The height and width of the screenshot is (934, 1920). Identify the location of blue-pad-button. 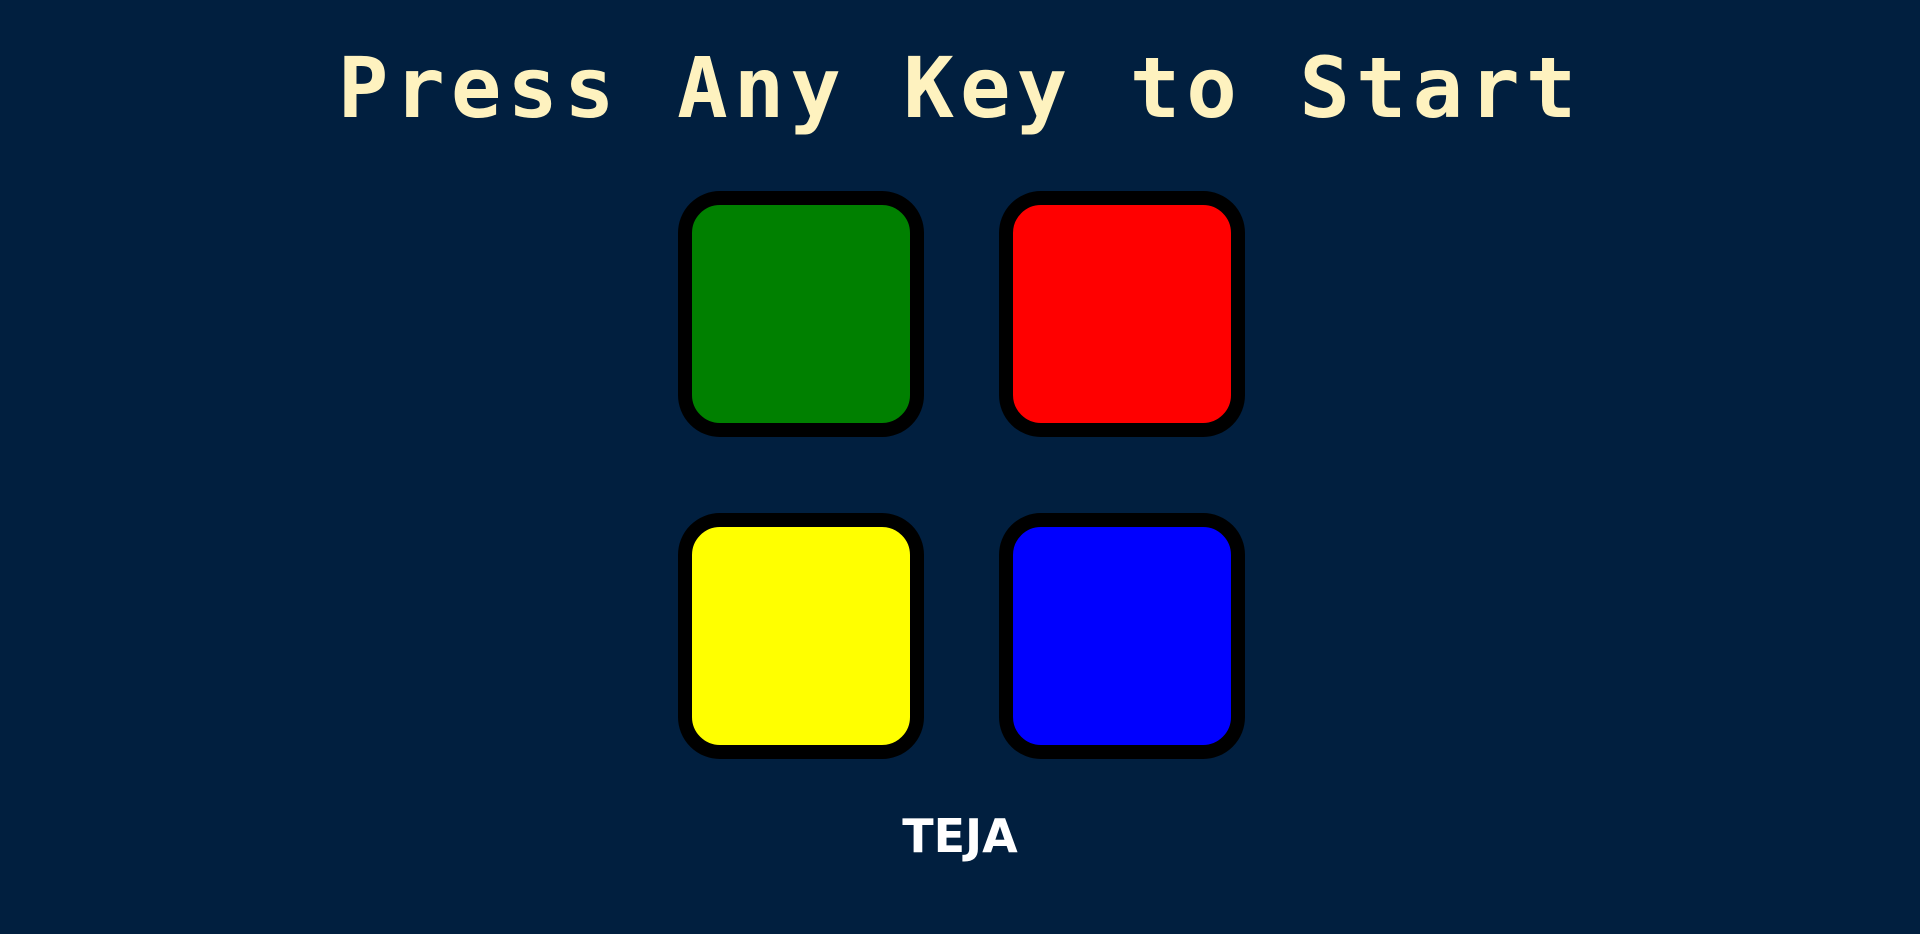
(1122, 636).